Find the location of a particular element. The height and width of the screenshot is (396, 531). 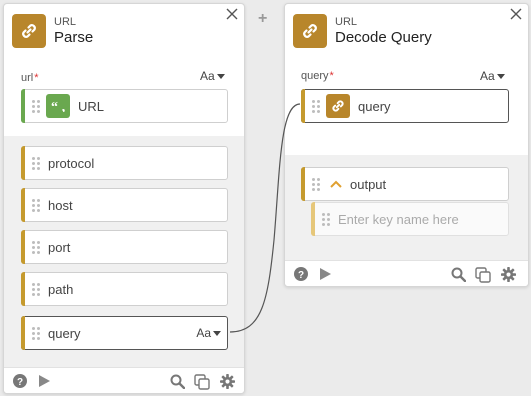

url-input-value: URL is located at coordinates (91, 106).